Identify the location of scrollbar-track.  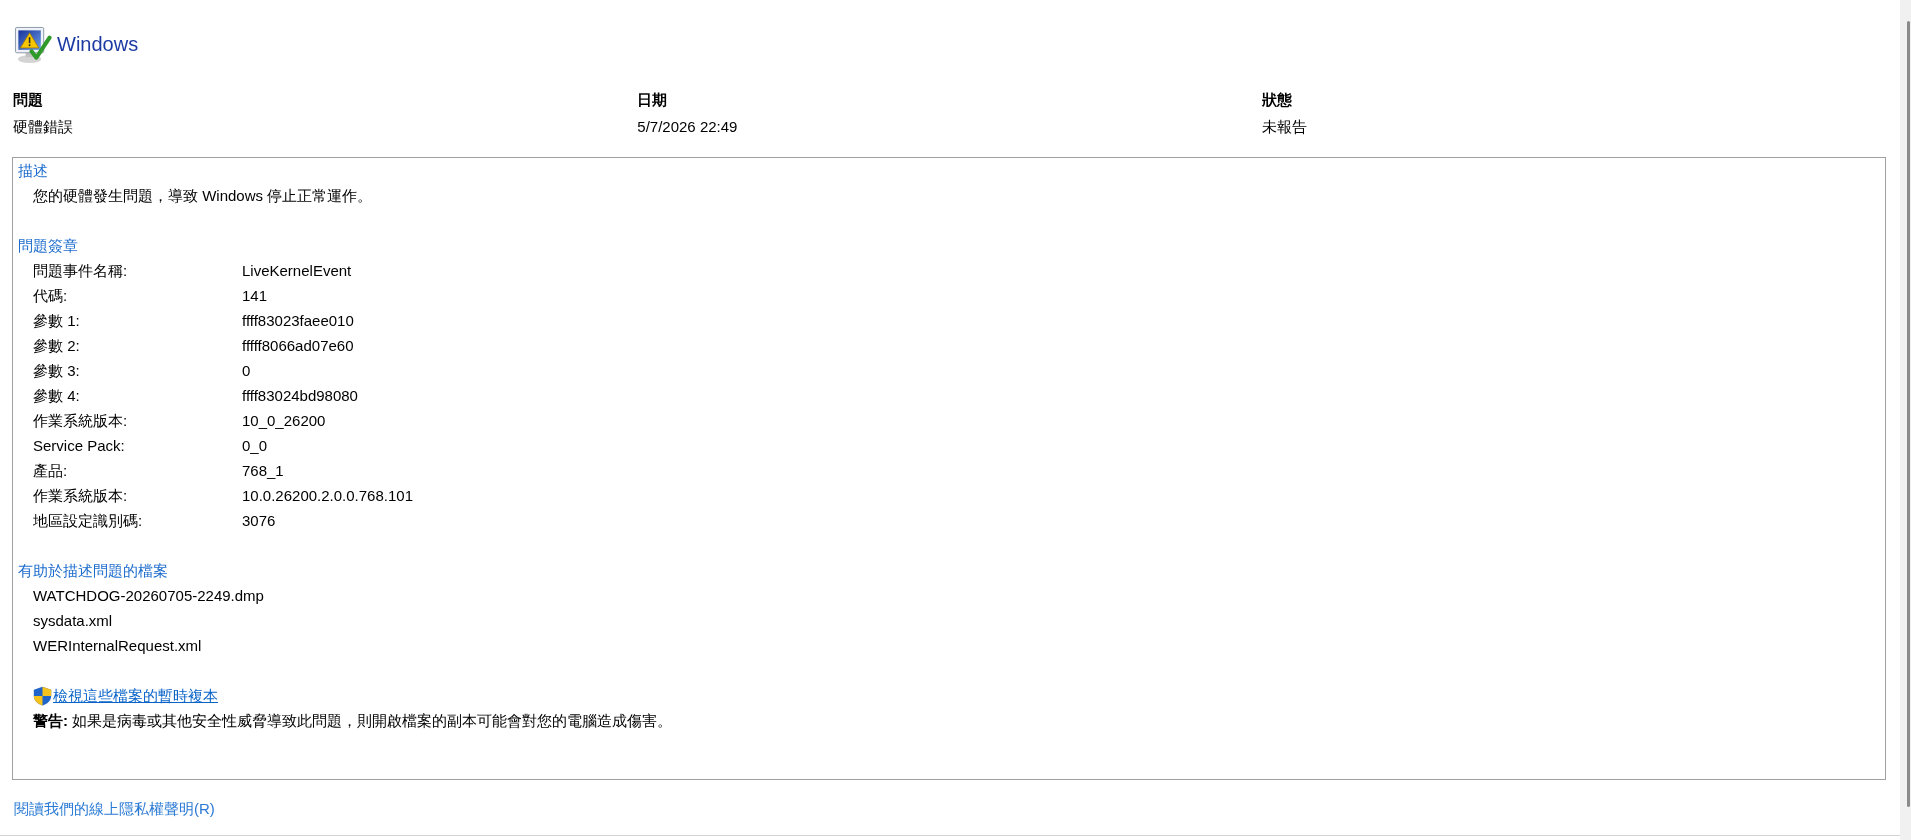
(1905, 420).